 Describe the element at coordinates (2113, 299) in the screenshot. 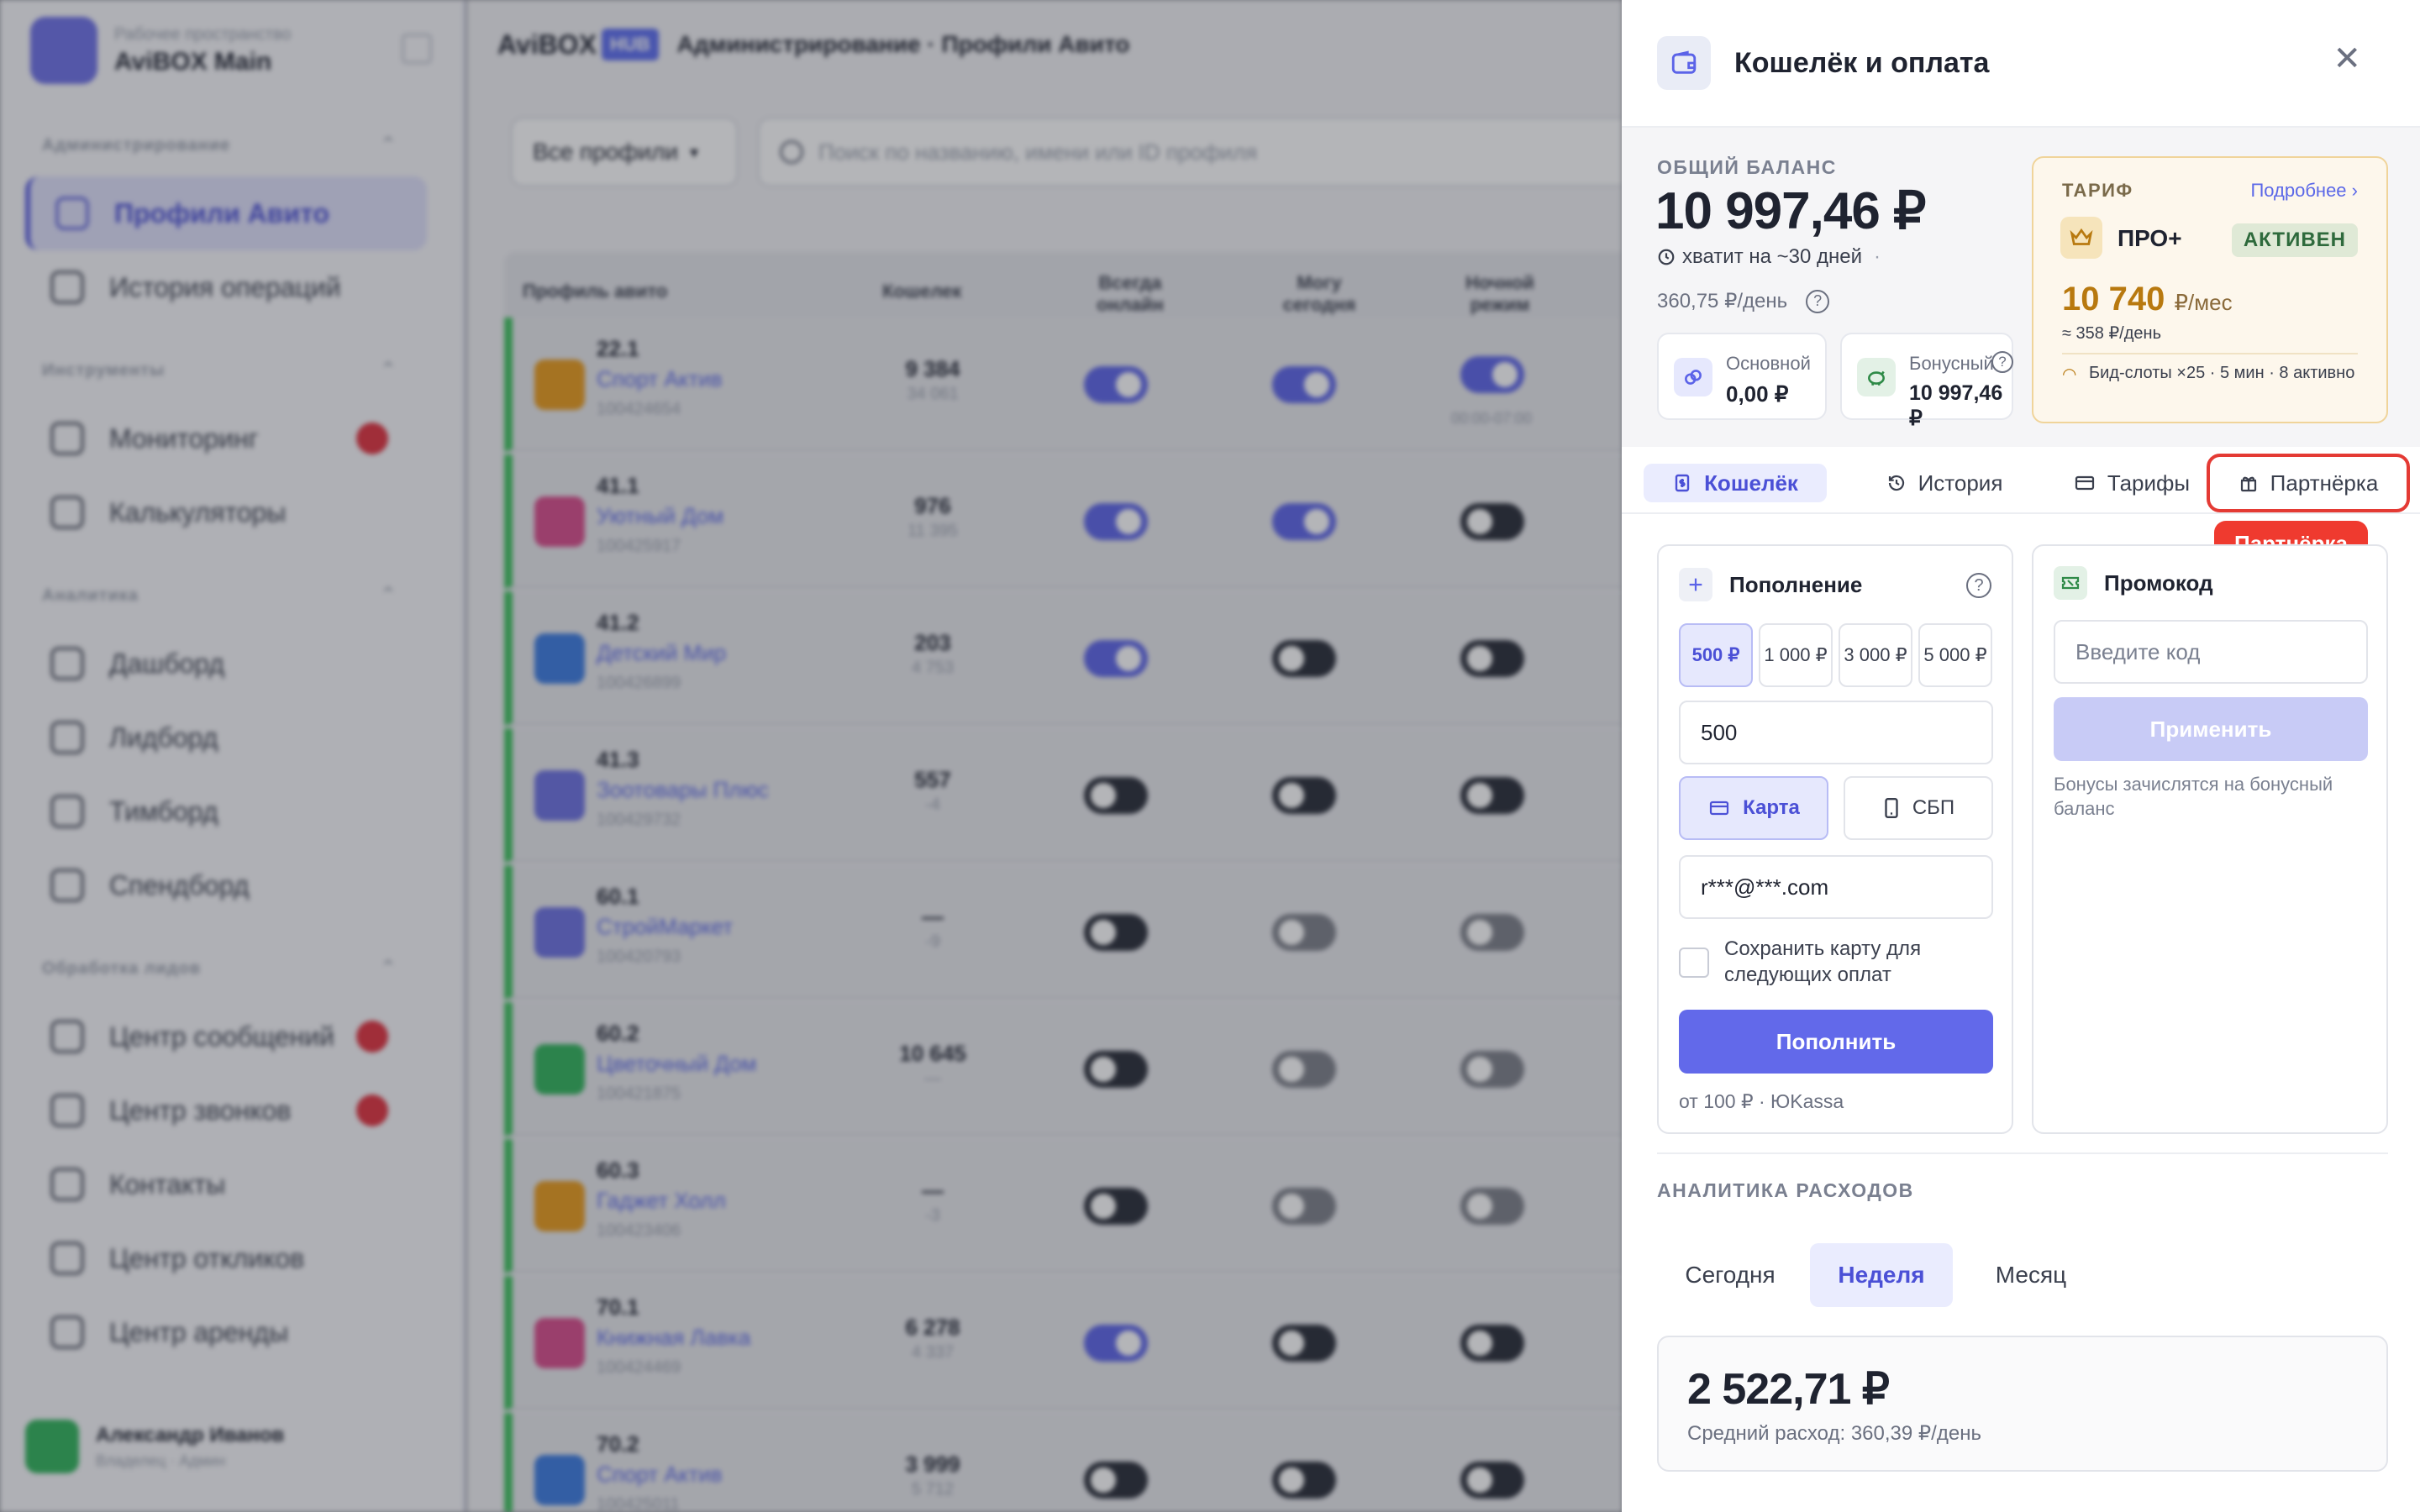

I see `tariff-price-value: 10 740` at that location.